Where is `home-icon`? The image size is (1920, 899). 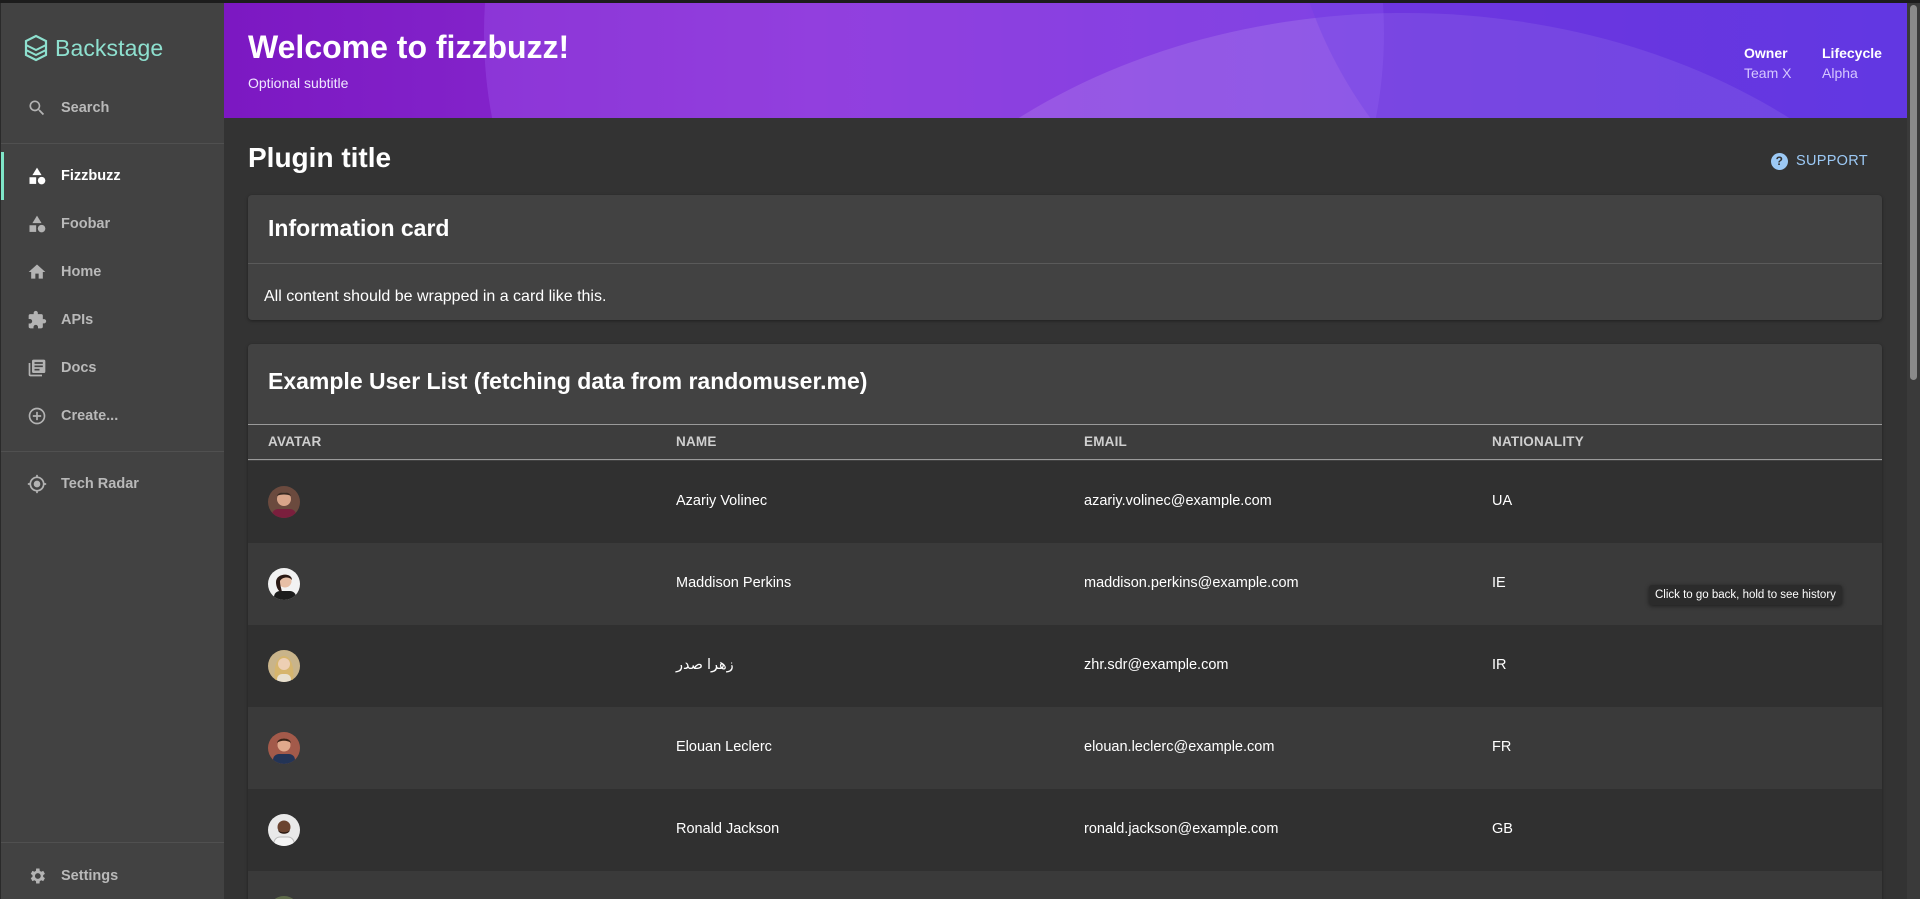 home-icon is located at coordinates (37, 271).